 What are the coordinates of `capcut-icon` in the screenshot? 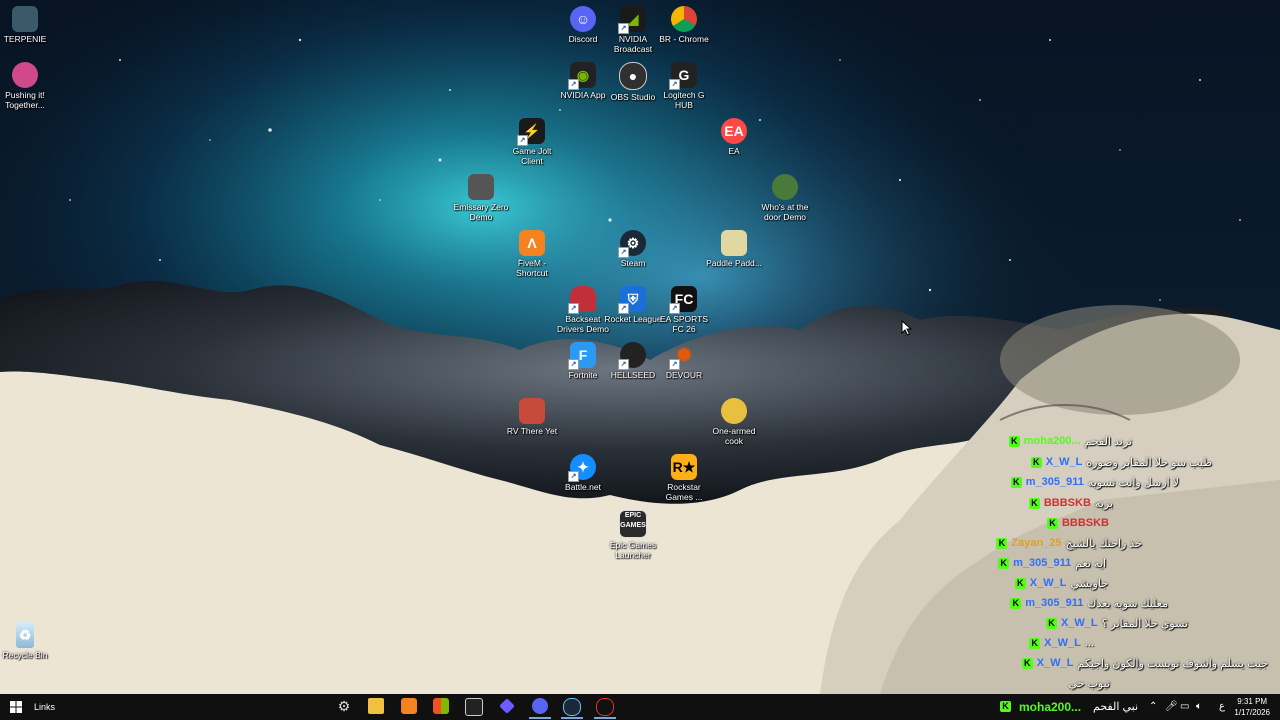 It's located at (474, 707).